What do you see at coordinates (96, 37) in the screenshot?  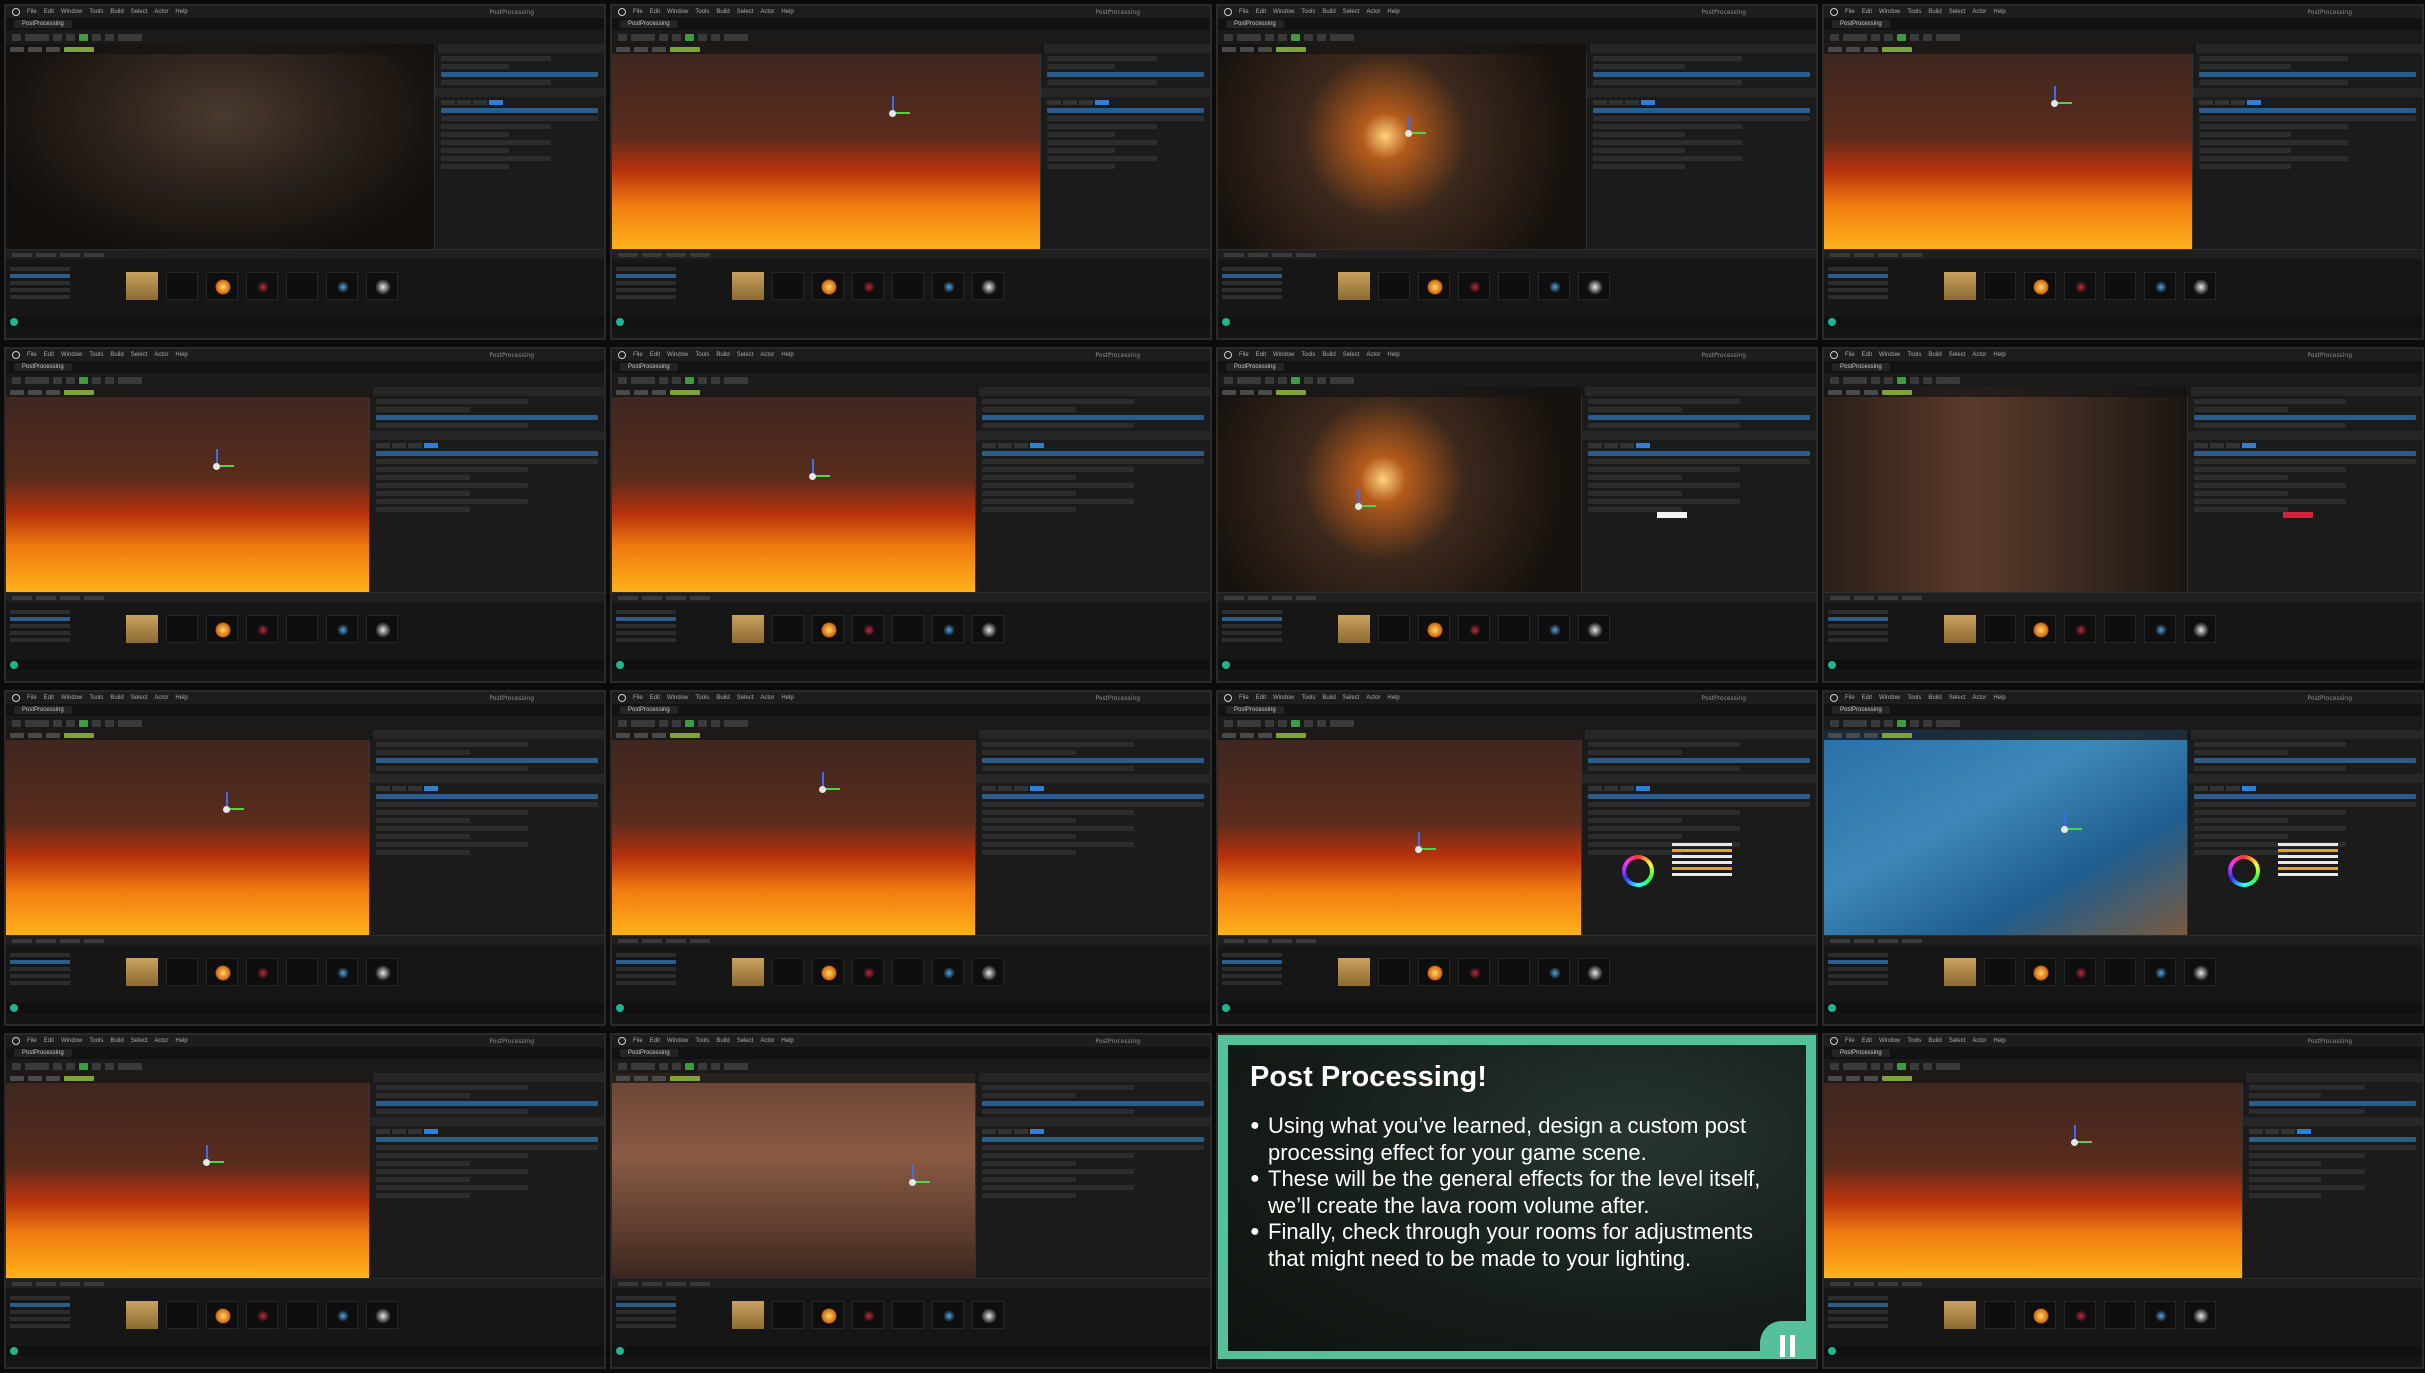 I see `pause-icon` at bounding box center [96, 37].